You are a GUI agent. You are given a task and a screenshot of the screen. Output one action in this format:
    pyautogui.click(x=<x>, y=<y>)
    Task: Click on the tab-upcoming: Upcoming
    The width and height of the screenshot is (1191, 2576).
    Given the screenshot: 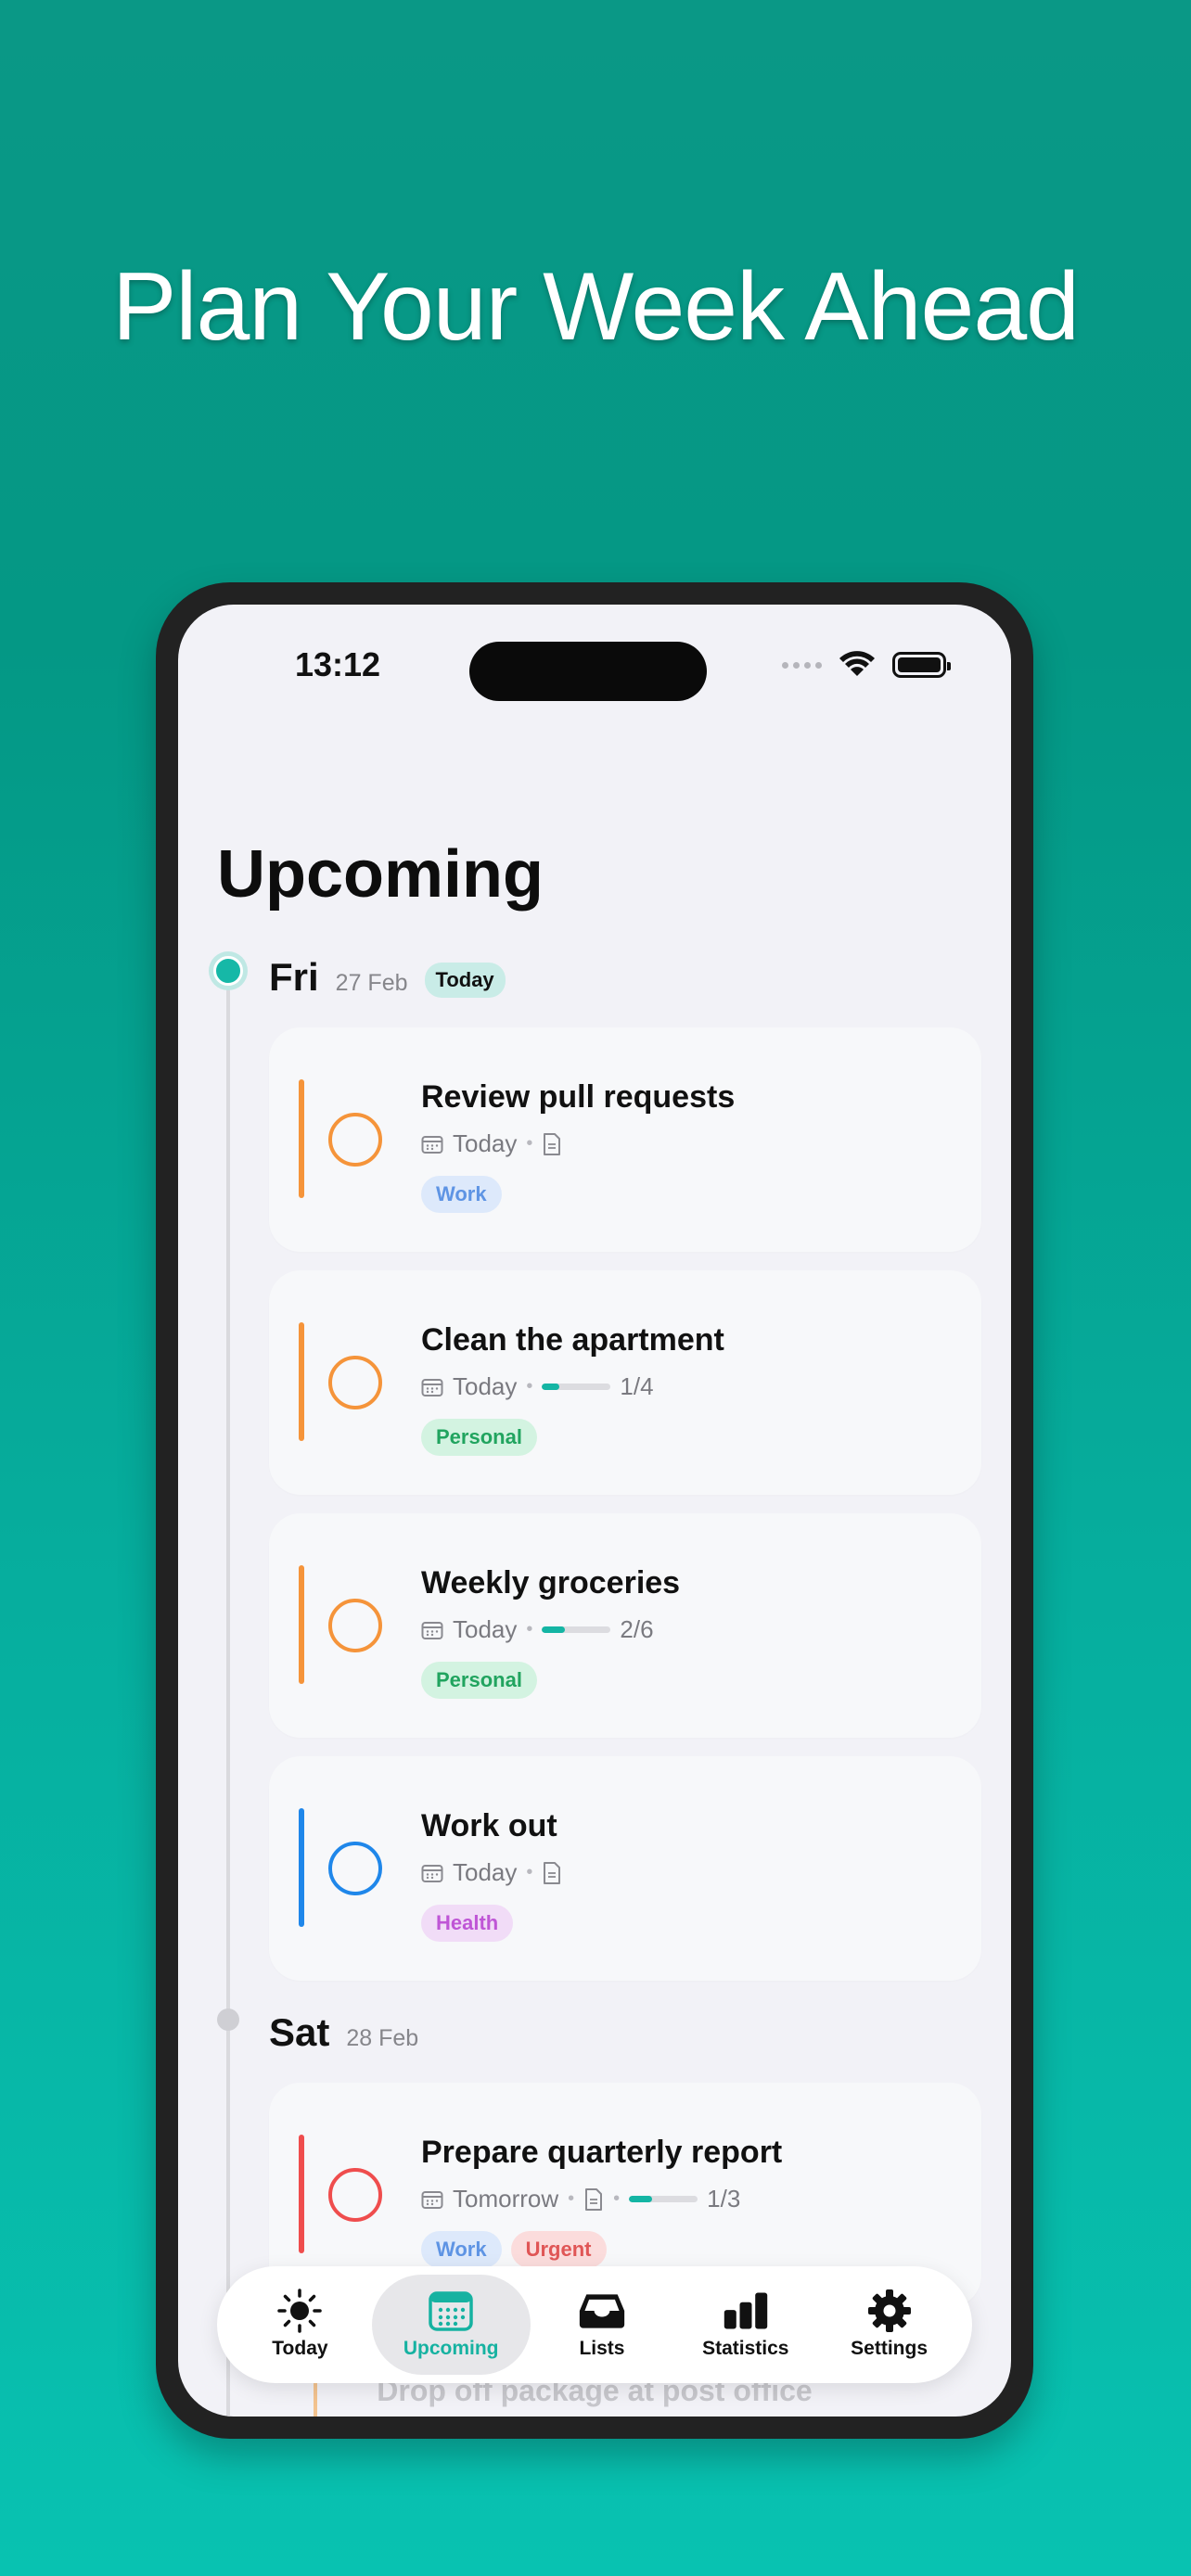 What is the action you would take?
    pyautogui.click(x=451, y=2325)
    